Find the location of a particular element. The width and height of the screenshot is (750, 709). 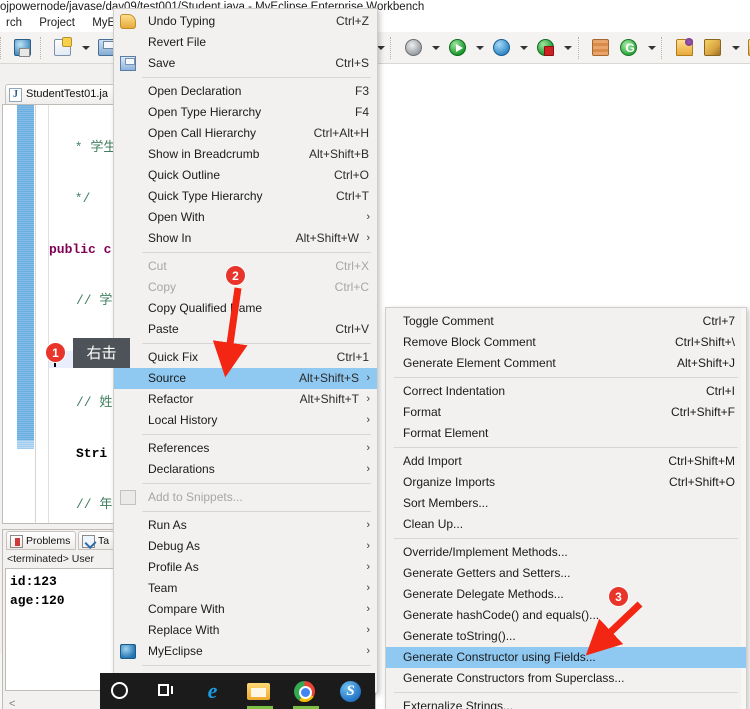

menu-open-type-hierarchy: Open Type Hierarchy F4 is located at coordinates (245, 112).